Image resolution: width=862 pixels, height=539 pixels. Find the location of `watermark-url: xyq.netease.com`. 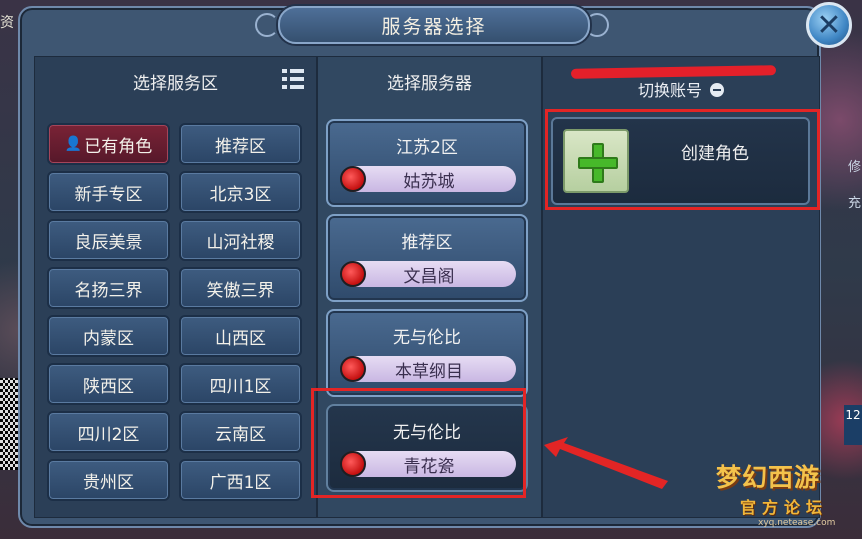

watermark-url: xyq.netease.com is located at coordinates (797, 523).